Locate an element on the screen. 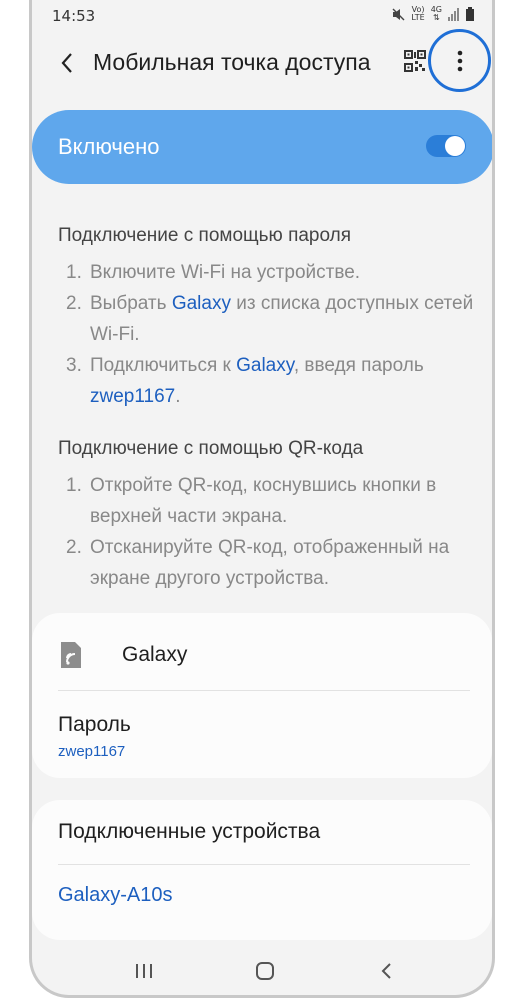  network-card: Galaxy Пароль zwep1167 is located at coordinates (262, 695).